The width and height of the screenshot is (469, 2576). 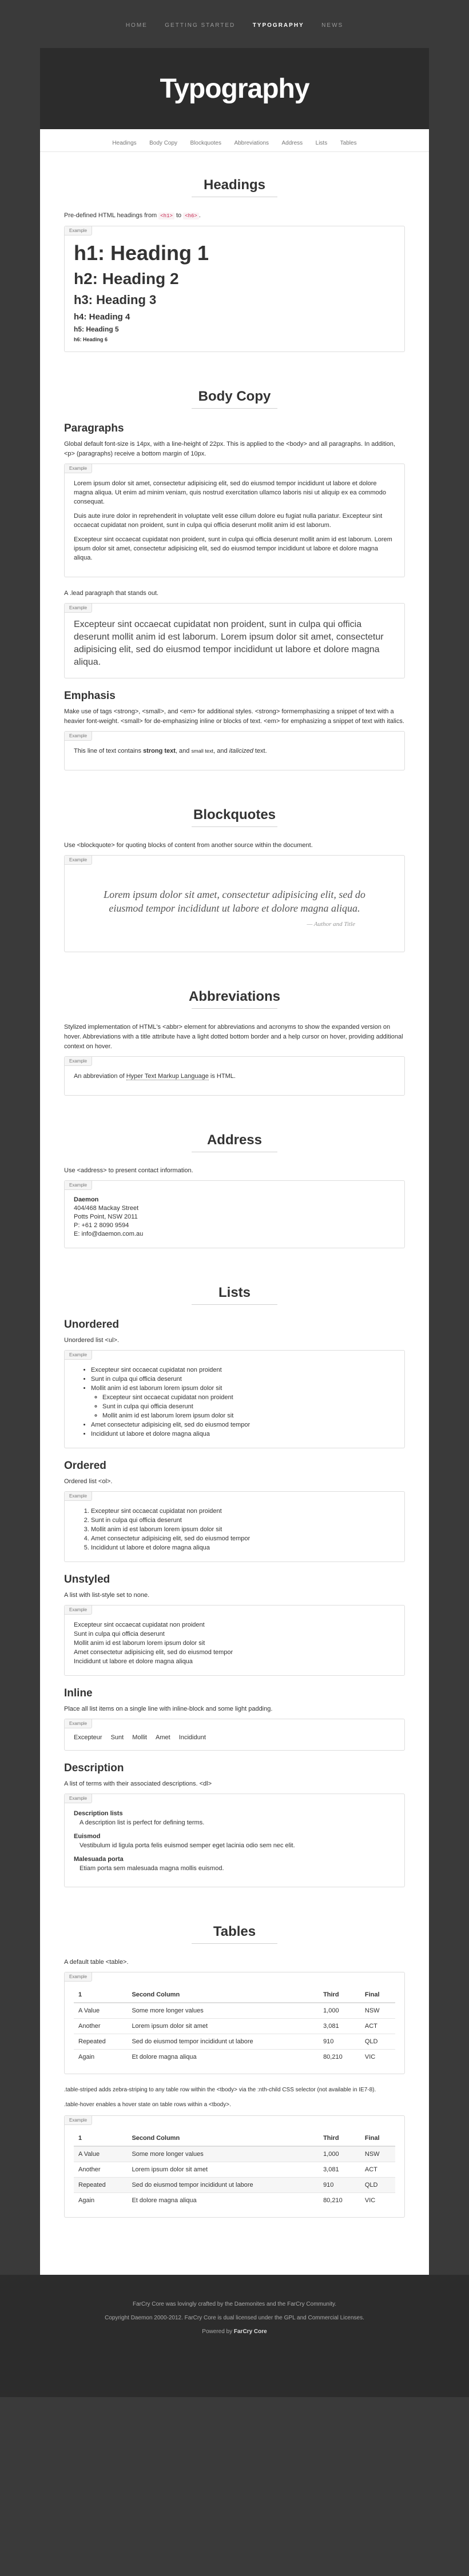 I want to click on subnav-address: Address, so click(x=292, y=143).